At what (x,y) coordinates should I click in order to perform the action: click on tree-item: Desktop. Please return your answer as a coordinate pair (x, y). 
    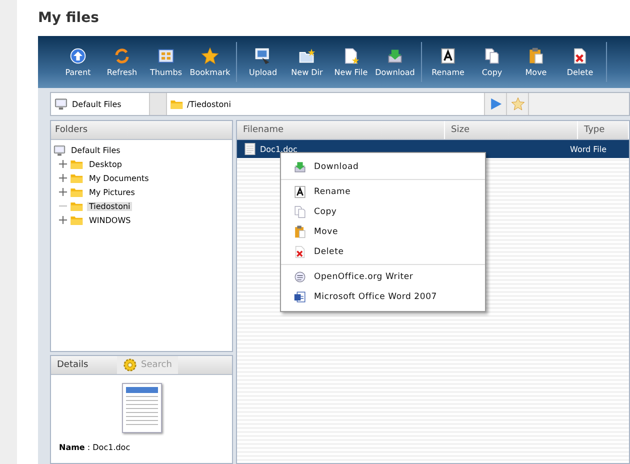
    Looking at the image, I should click on (105, 164).